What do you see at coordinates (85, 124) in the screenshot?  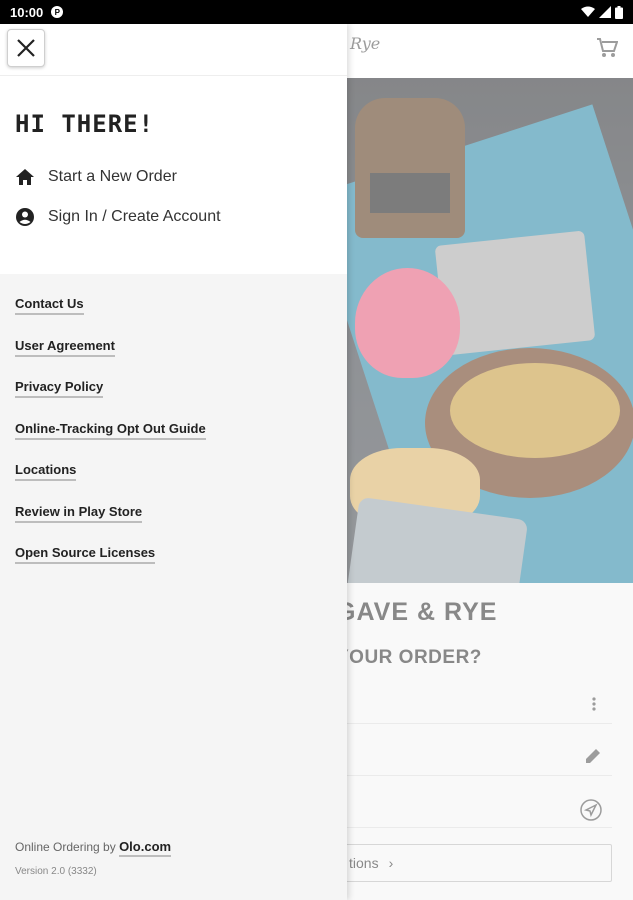 I see `greeting-heading: HI THERE!` at bounding box center [85, 124].